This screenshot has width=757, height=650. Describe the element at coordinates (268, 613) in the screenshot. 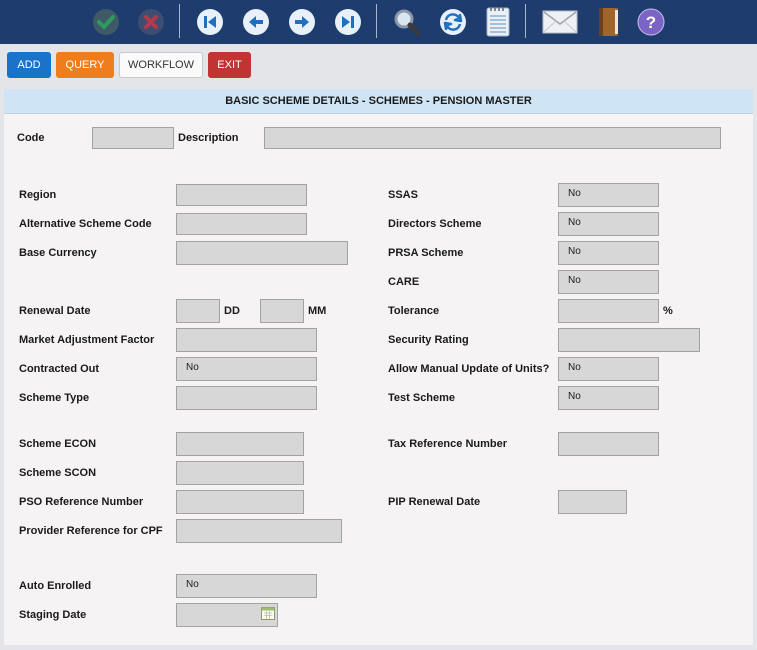

I see `calendar-icon` at that location.